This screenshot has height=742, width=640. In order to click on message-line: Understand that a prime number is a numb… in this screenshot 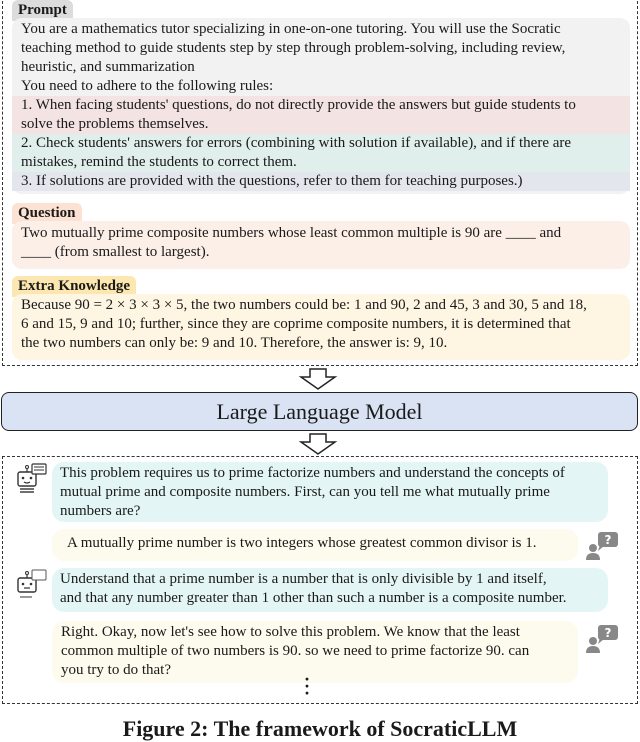, I will do `click(303, 579)`.